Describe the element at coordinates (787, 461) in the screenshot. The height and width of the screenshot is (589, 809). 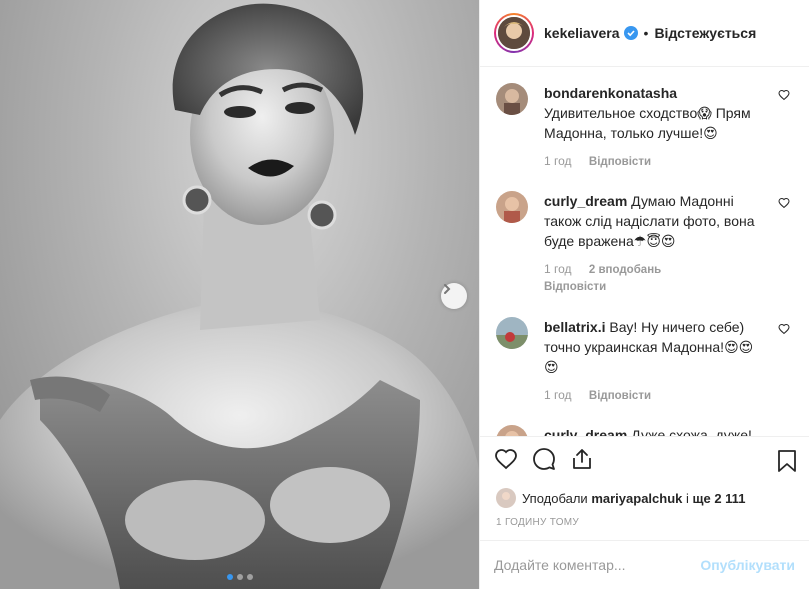
I see `bookmark-icon` at that location.